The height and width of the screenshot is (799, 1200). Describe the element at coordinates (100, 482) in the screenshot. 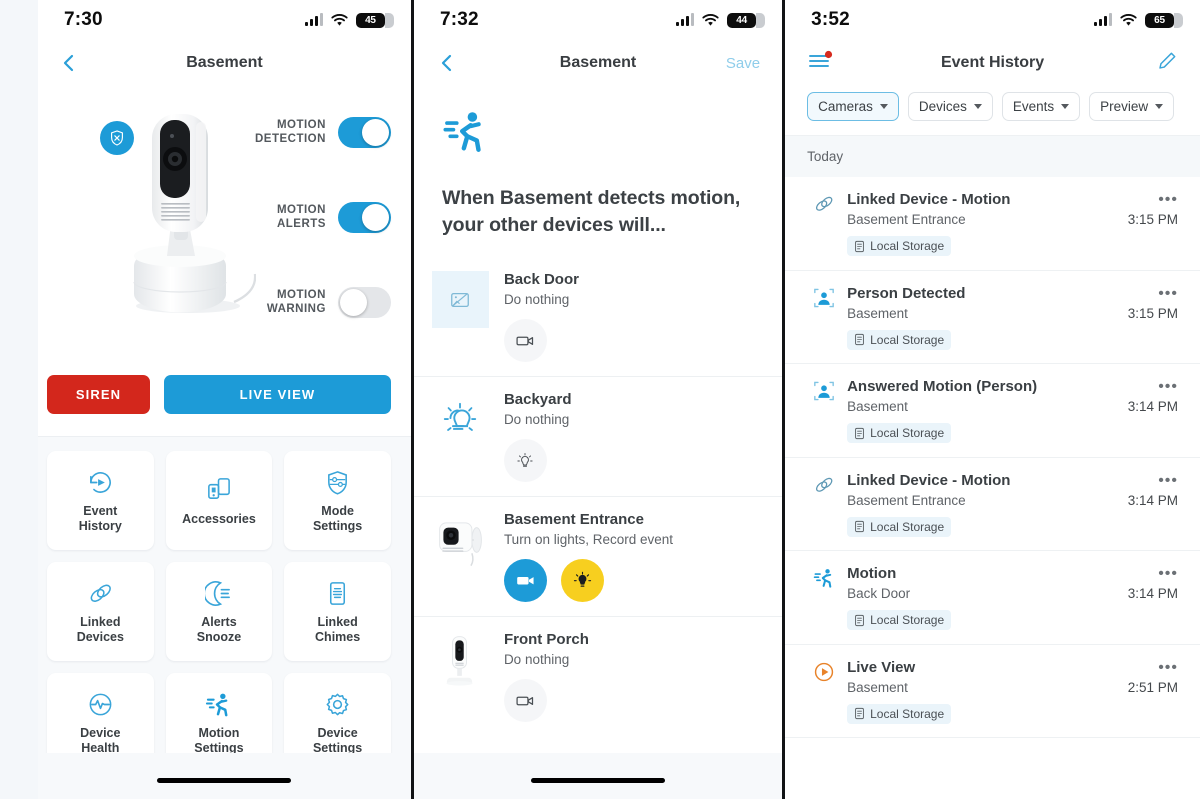

I see `history-replay-icon` at that location.